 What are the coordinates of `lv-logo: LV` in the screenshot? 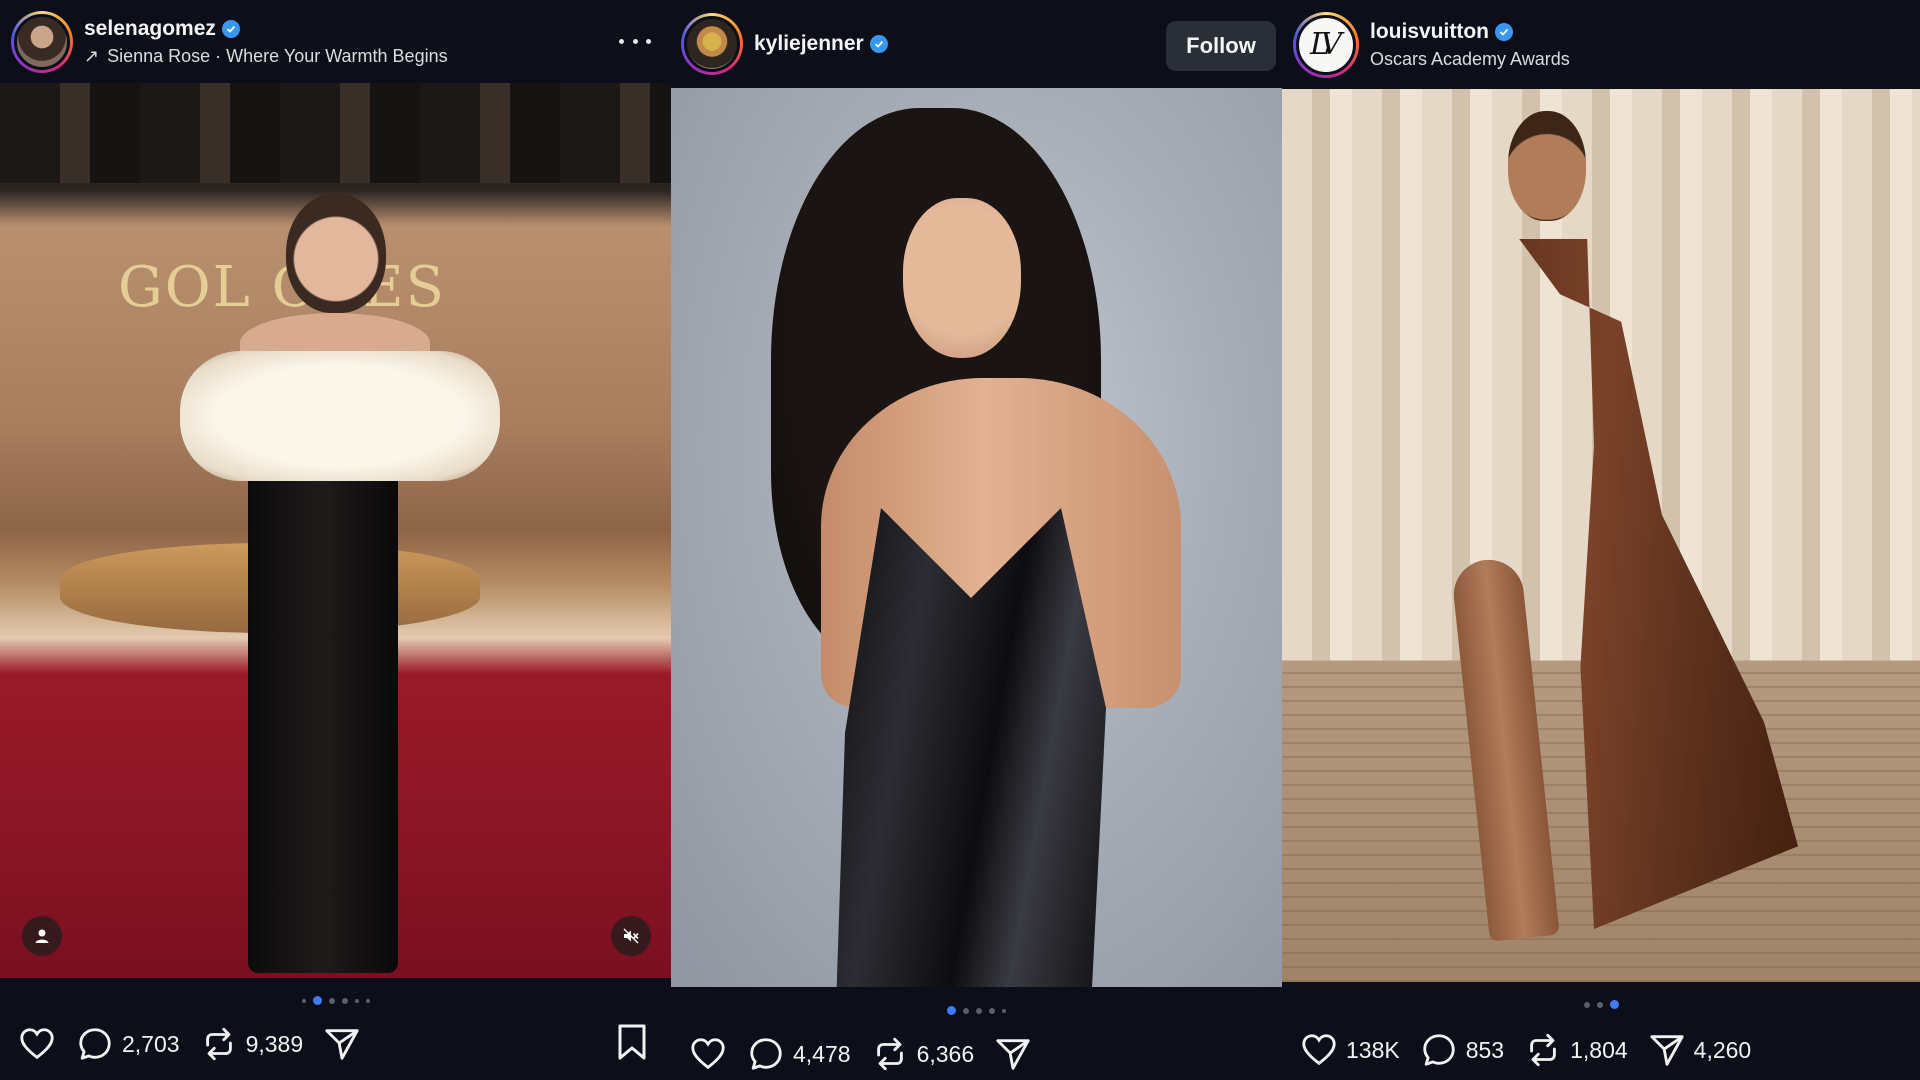 It's located at (1325, 44).